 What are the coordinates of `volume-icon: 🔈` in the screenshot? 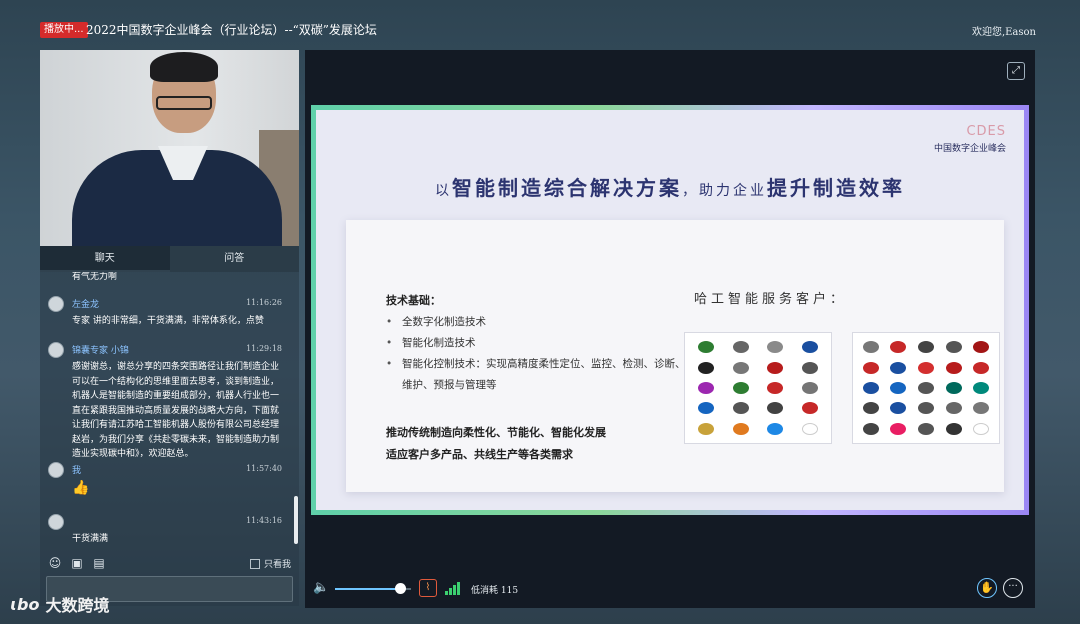 It's located at (321, 587).